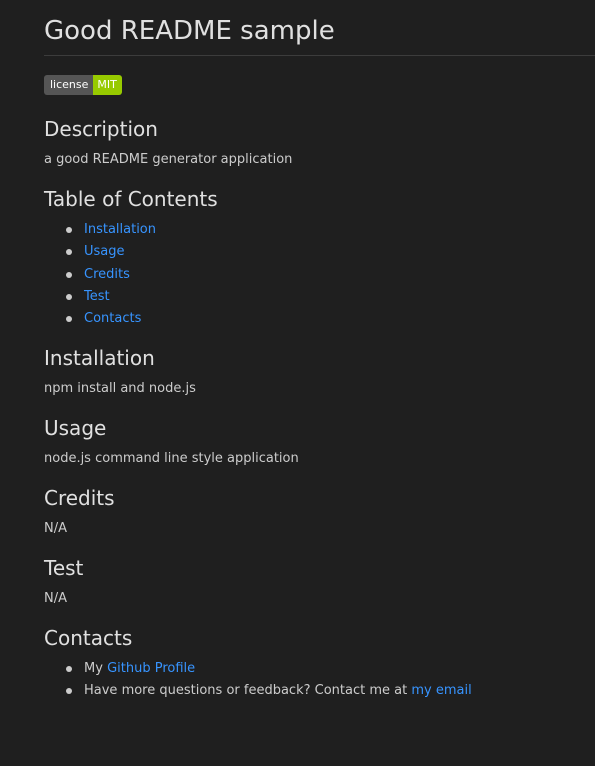 This screenshot has width=595, height=766. Describe the element at coordinates (101, 129) in the screenshot. I see `description-heading: Description` at that location.